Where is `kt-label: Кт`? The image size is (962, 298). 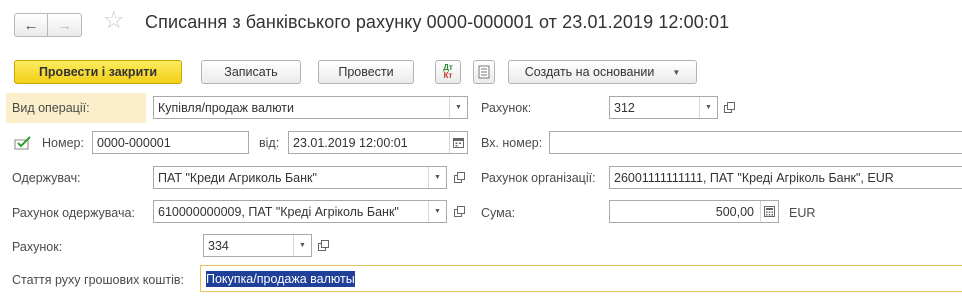
kt-label: Кт is located at coordinates (448, 75).